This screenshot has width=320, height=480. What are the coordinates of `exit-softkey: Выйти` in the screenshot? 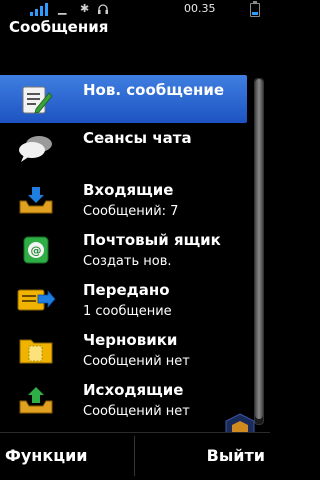 It's located at (236, 455).